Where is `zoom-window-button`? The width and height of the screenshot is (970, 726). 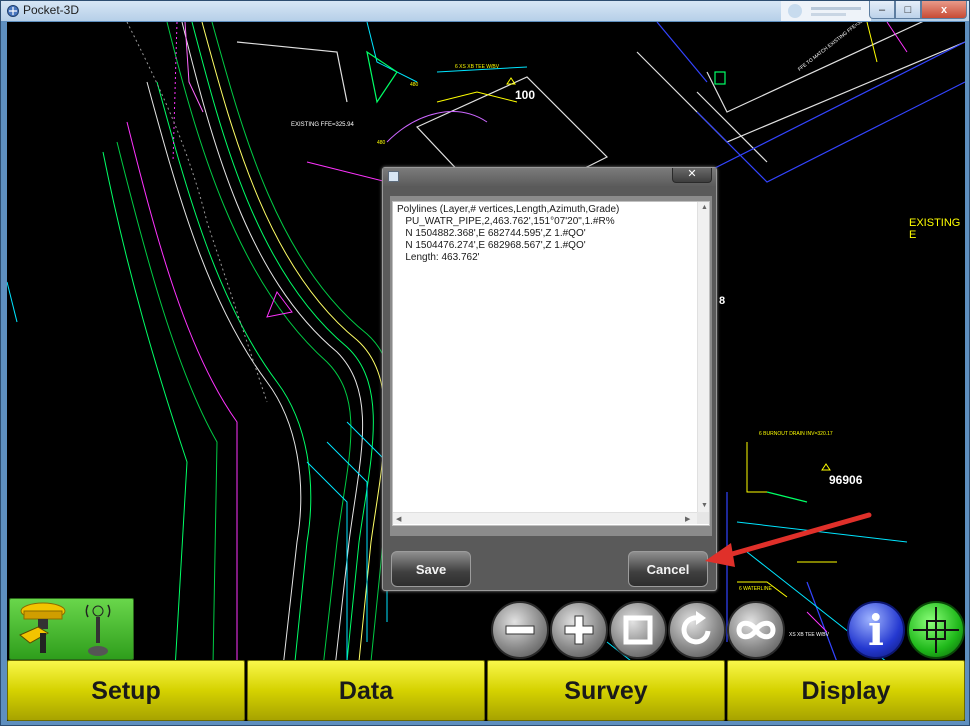
zoom-window-button is located at coordinates (638, 630).